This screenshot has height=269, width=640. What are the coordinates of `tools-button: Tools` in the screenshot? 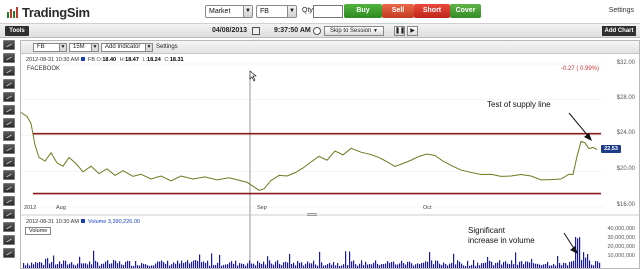 It's located at (17, 31).